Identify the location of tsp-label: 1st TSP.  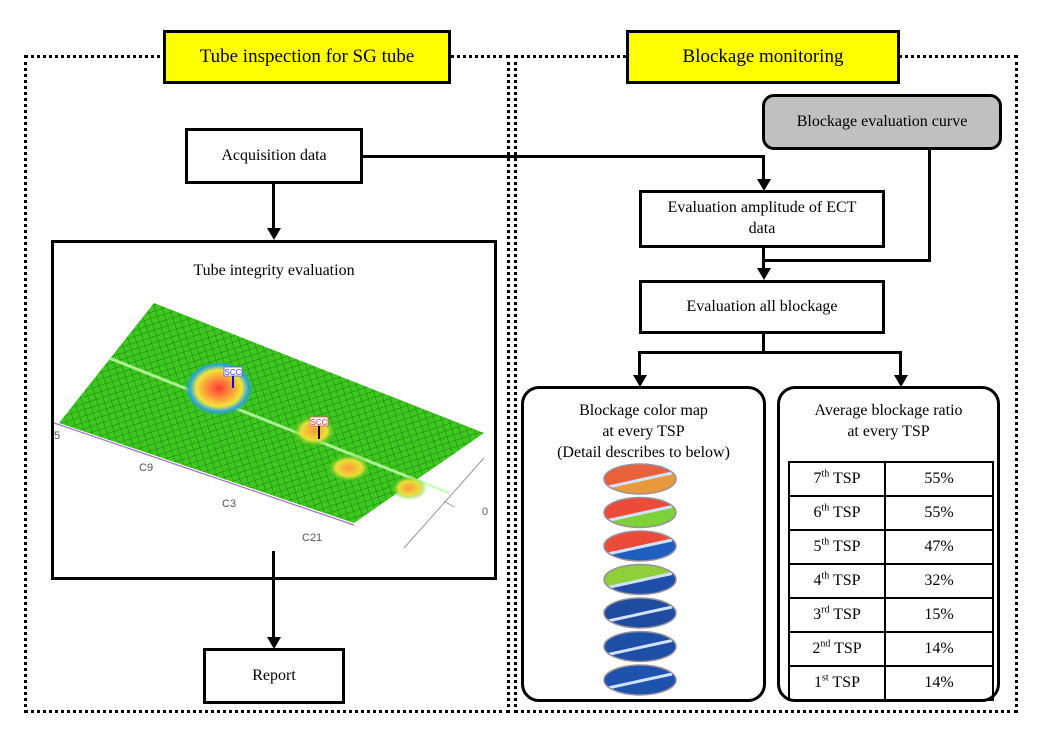
(837, 683).